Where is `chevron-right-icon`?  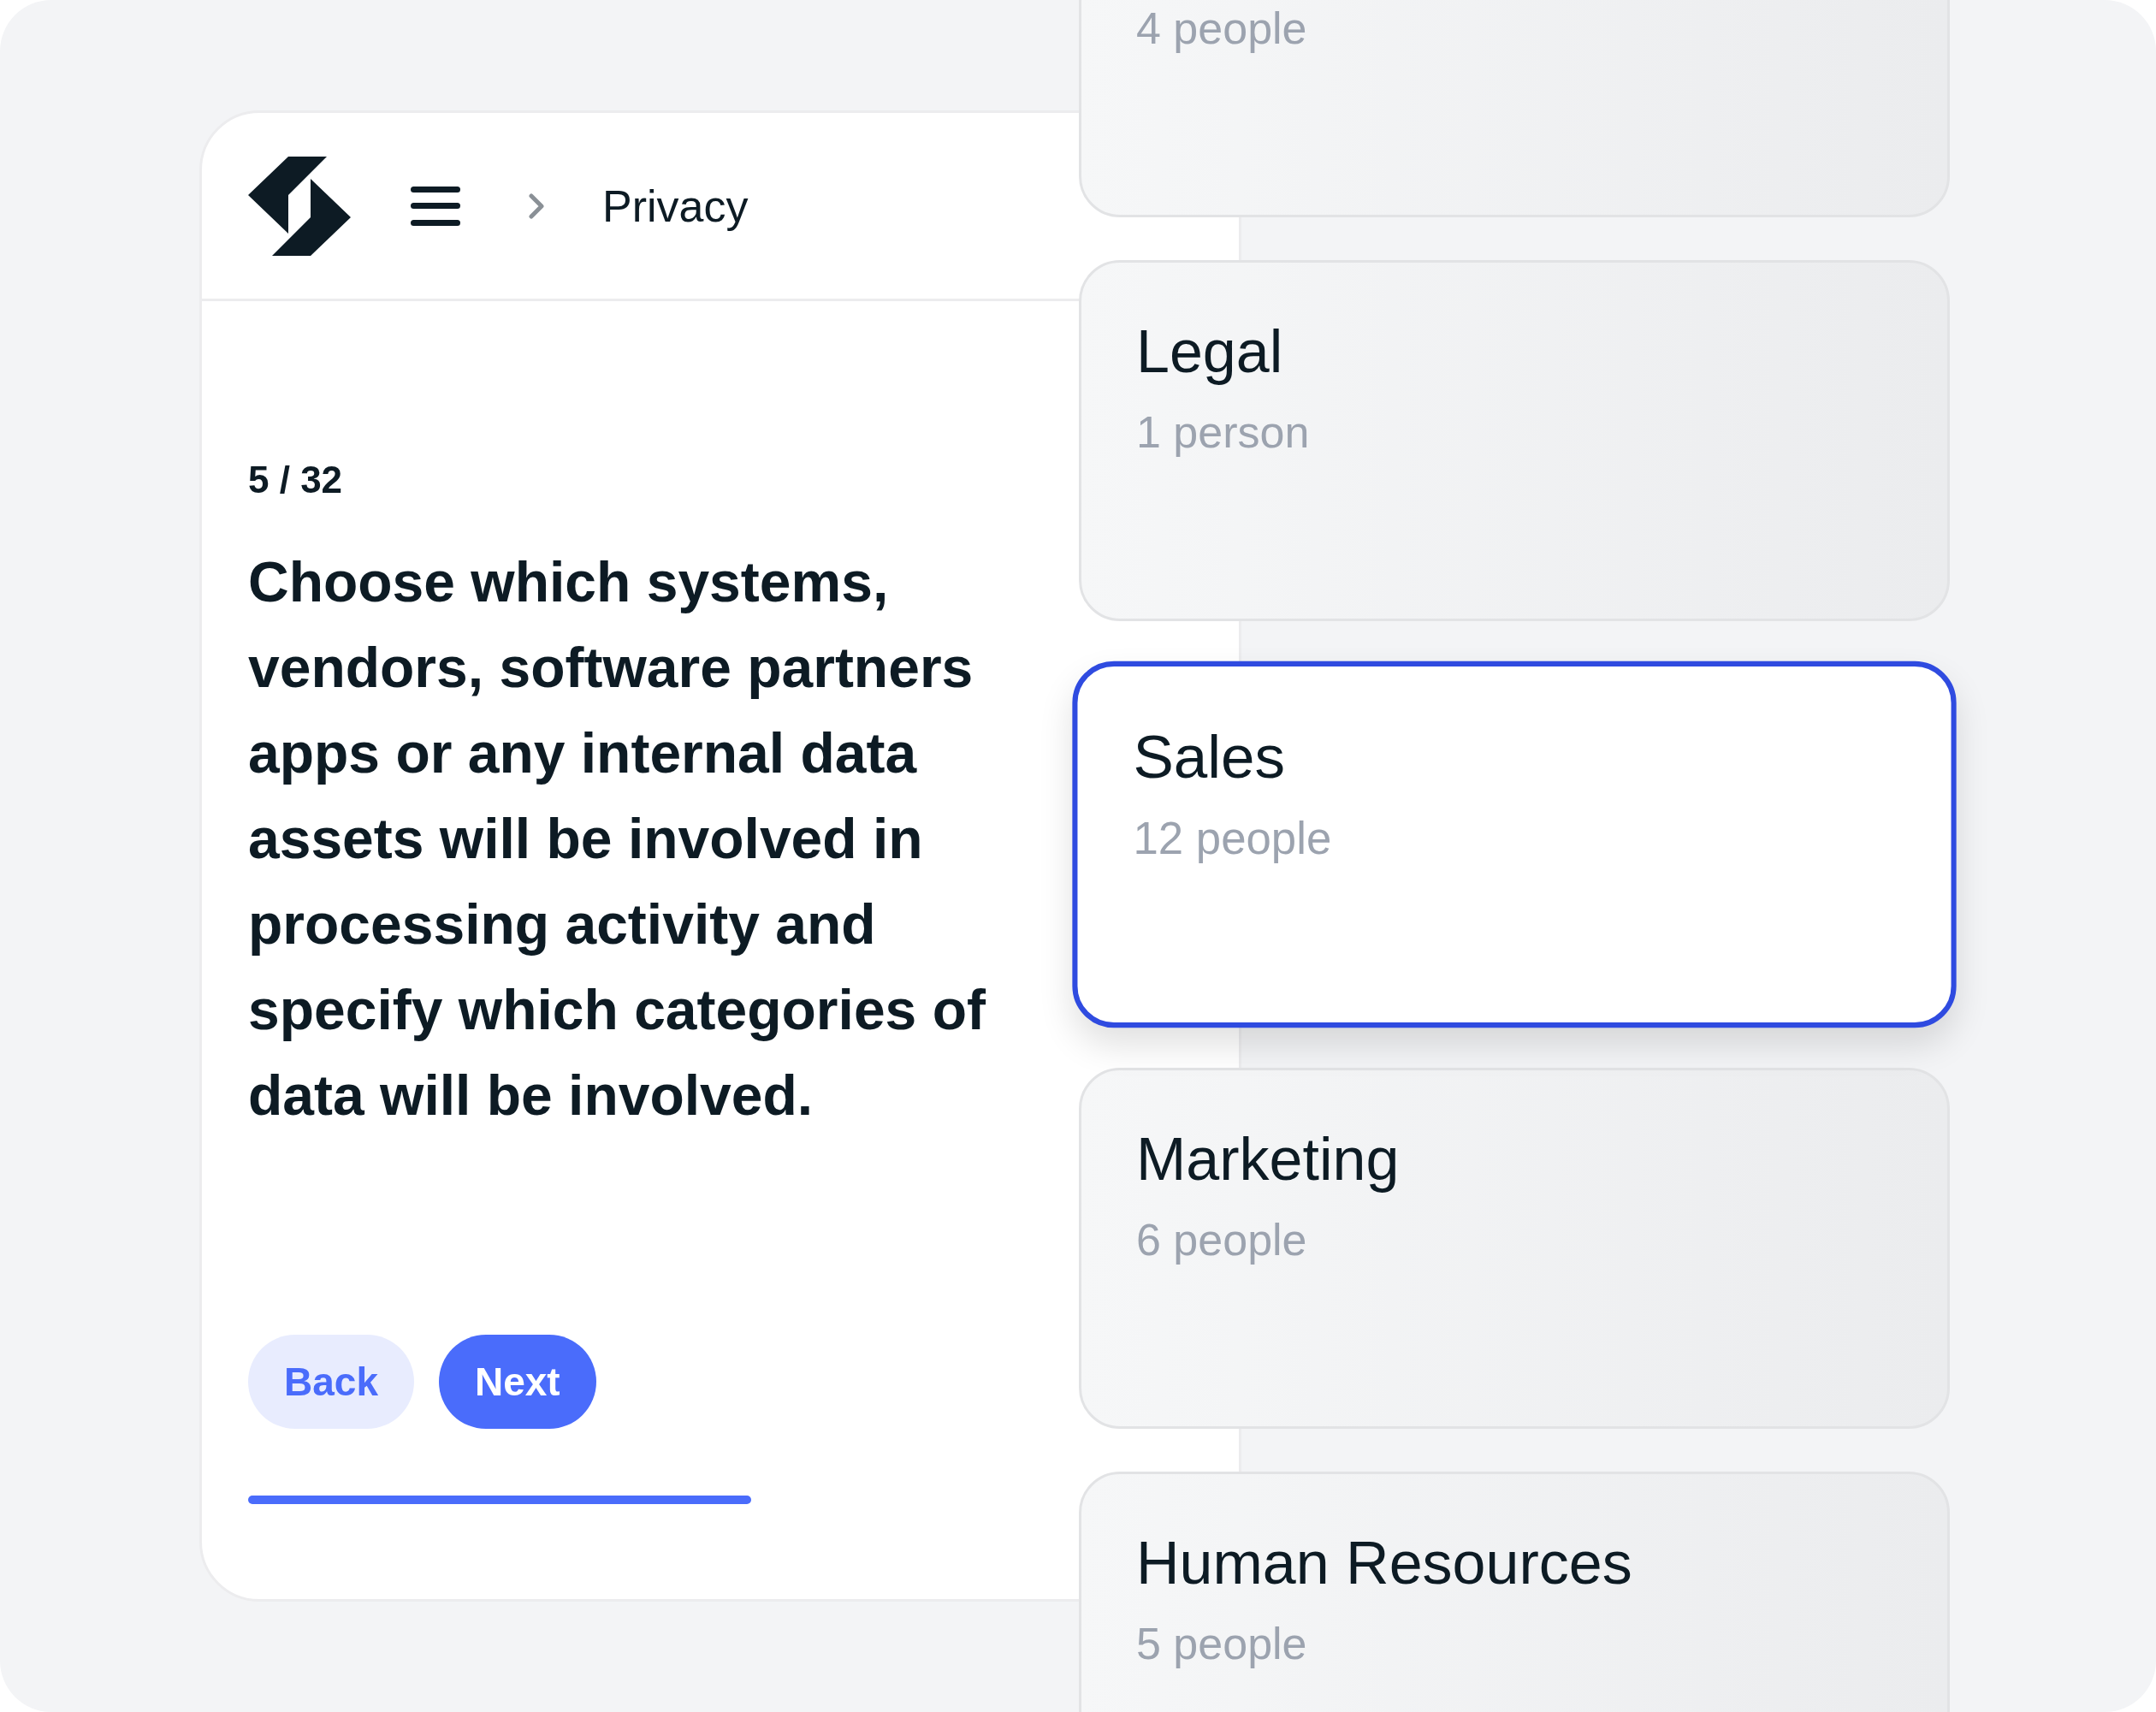
chevron-right-icon is located at coordinates (536, 206).